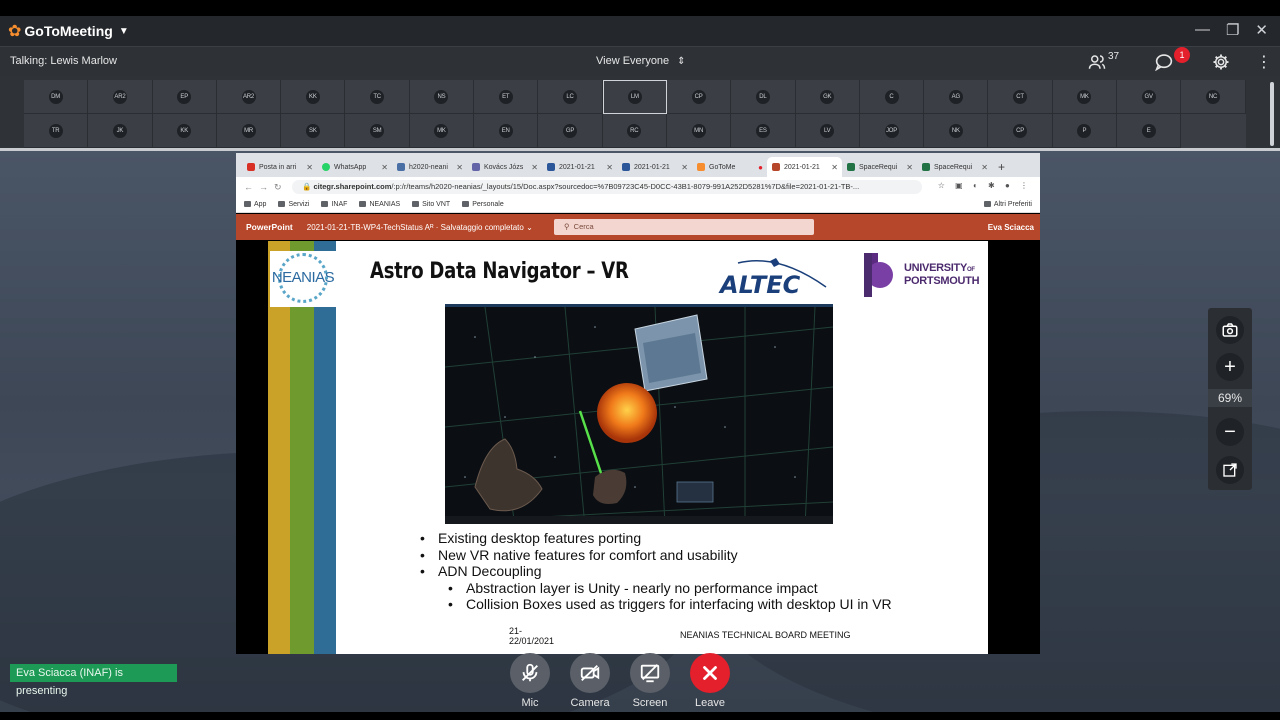  Describe the element at coordinates (804, 167) in the screenshot. I see `browser-tab-active: 2021-01-21 ✕` at that location.